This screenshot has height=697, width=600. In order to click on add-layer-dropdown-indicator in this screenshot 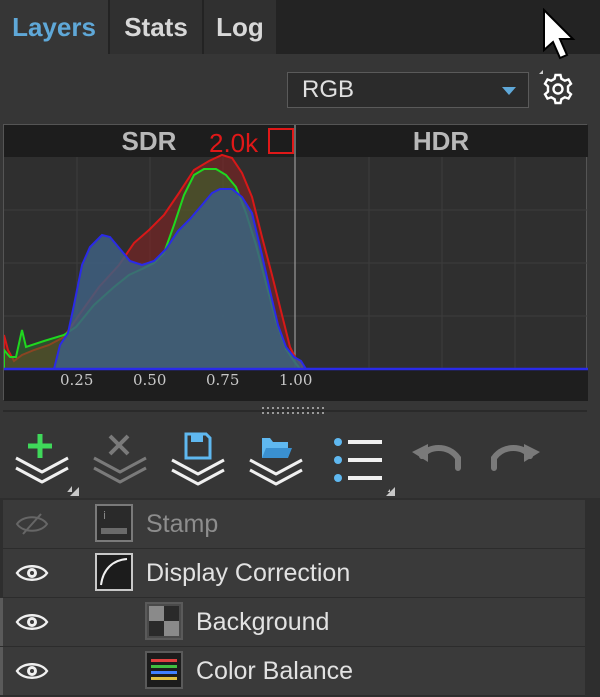, I will do `click(74, 491)`.